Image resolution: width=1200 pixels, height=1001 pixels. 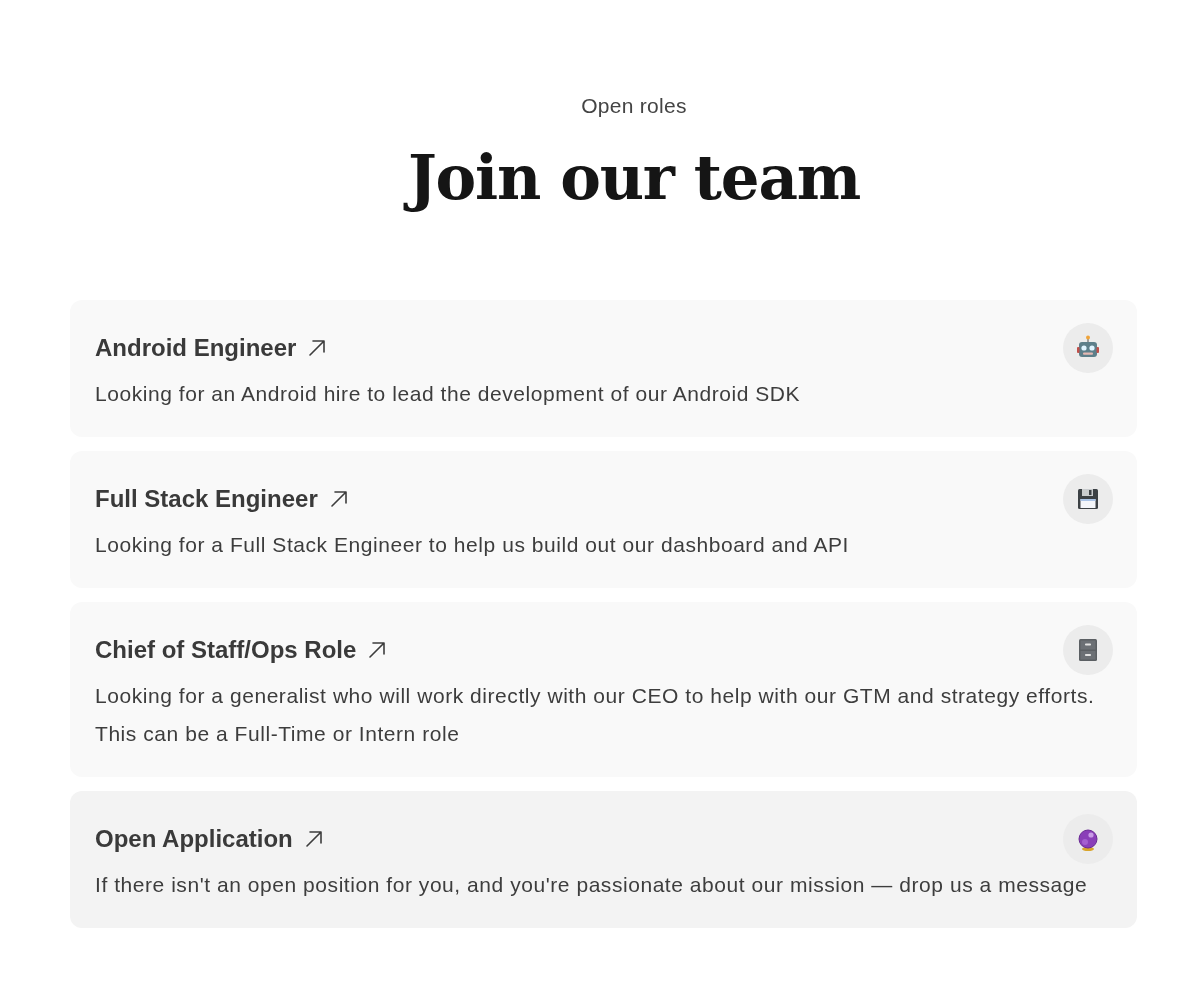 What do you see at coordinates (595, 715) in the screenshot?
I see `role-description: Looking for a generalist who will work directly with our CEO to help with our GTM and strategy efforts. This can be a Full-Time or Intern role` at bounding box center [595, 715].